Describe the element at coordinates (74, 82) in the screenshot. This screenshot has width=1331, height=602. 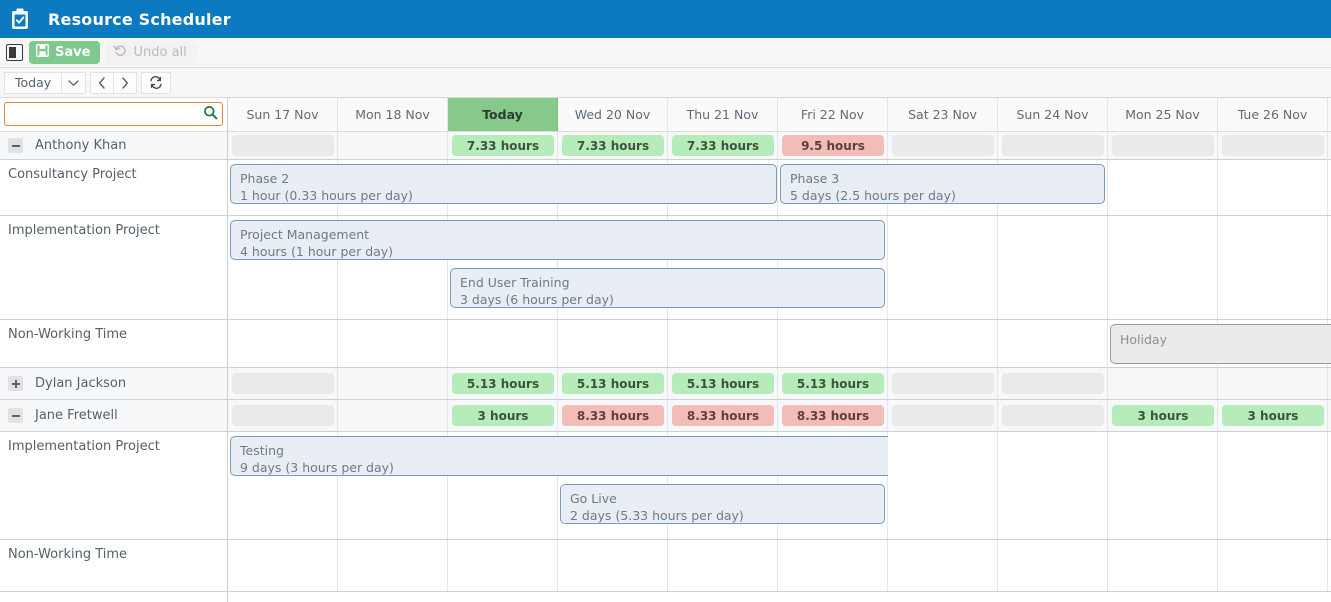
I see `chevron-down-icon` at that location.